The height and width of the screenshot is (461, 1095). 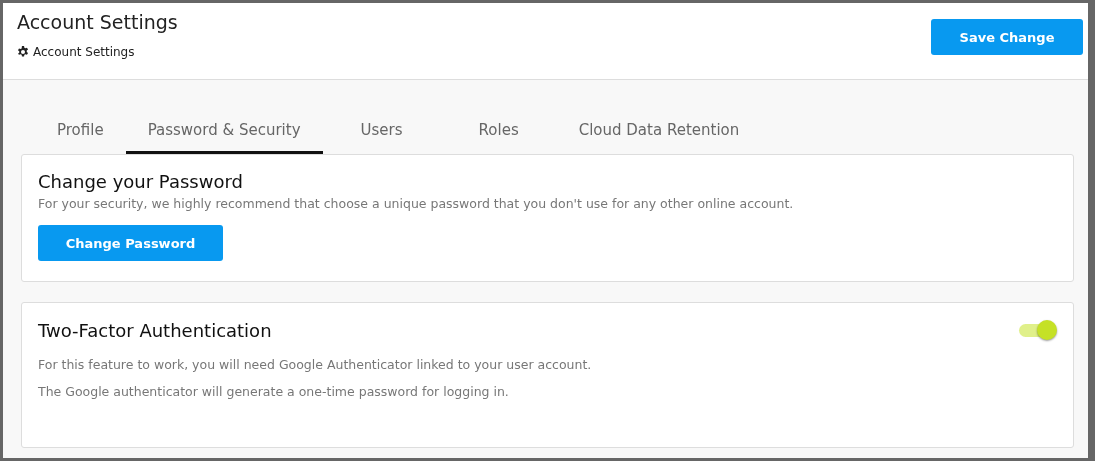 I want to click on toggle-switch, so click(x=1038, y=330).